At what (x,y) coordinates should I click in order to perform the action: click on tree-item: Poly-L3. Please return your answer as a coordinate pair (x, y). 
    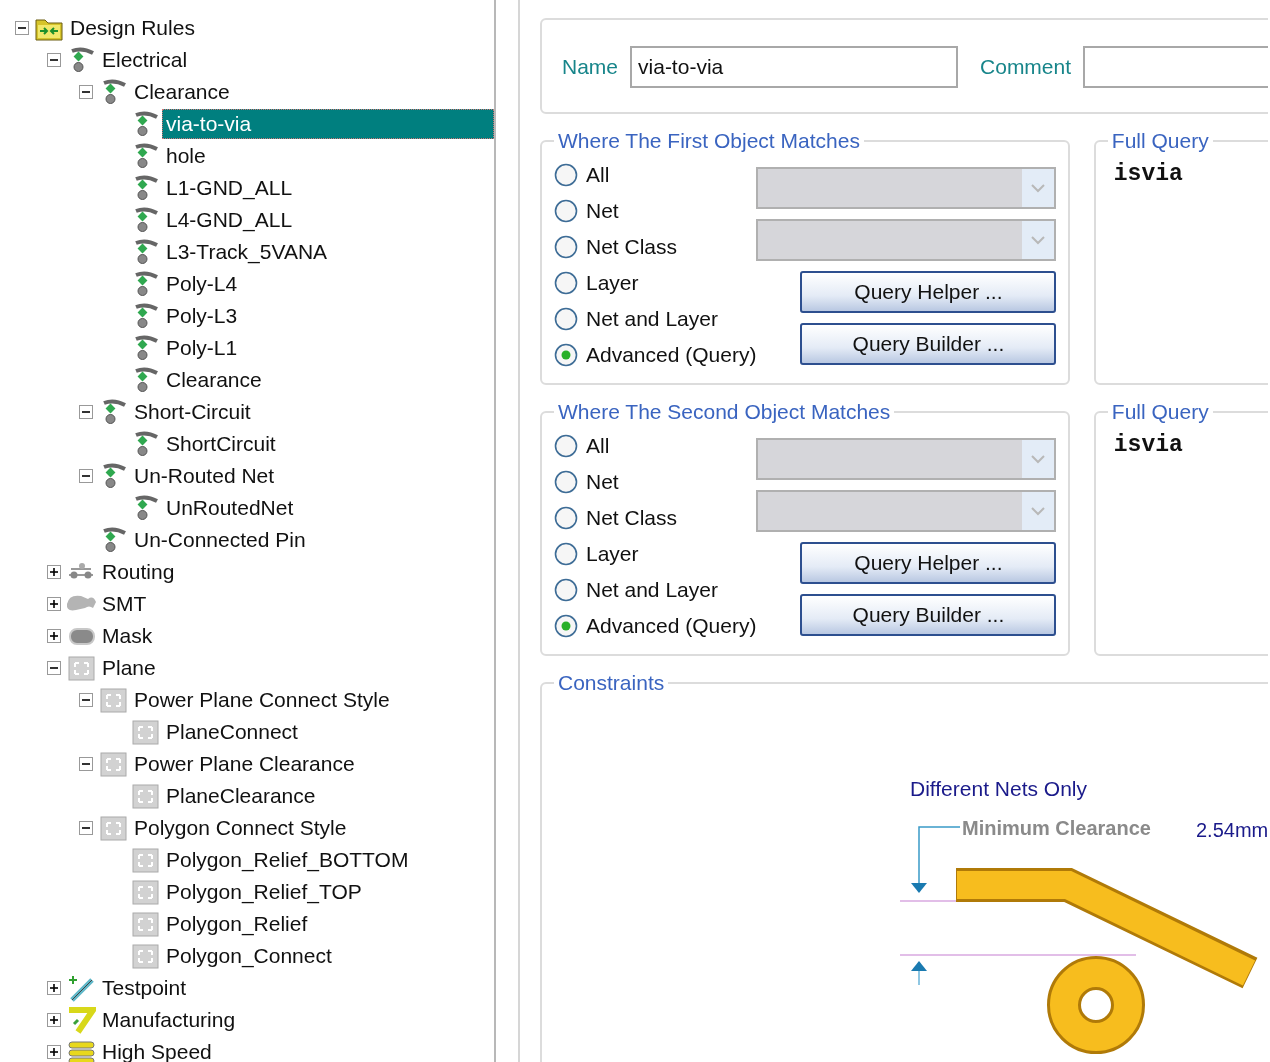
    Looking at the image, I should click on (202, 316).